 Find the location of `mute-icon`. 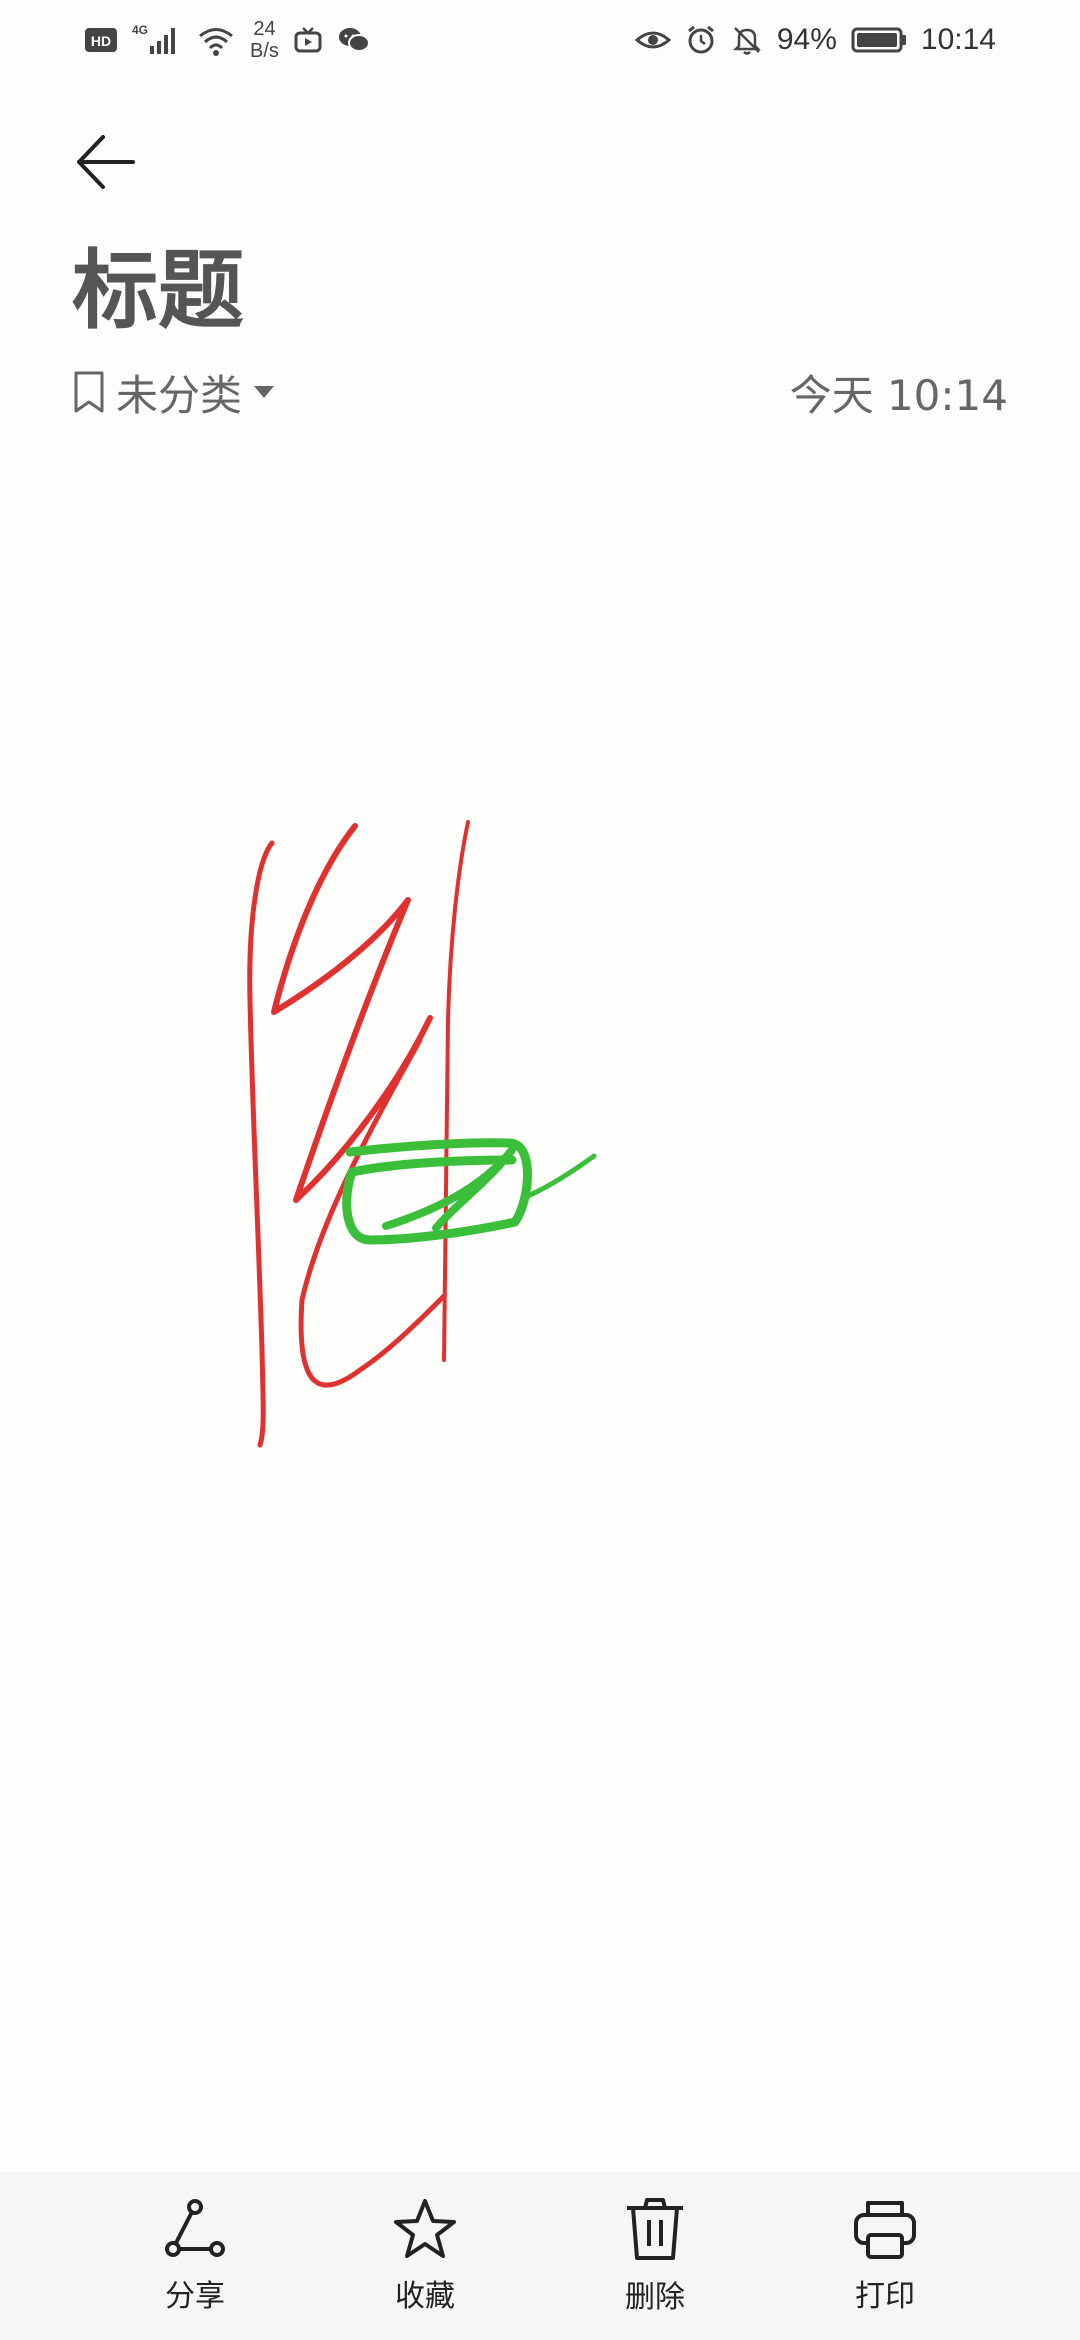

mute-icon is located at coordinates (747, 40).